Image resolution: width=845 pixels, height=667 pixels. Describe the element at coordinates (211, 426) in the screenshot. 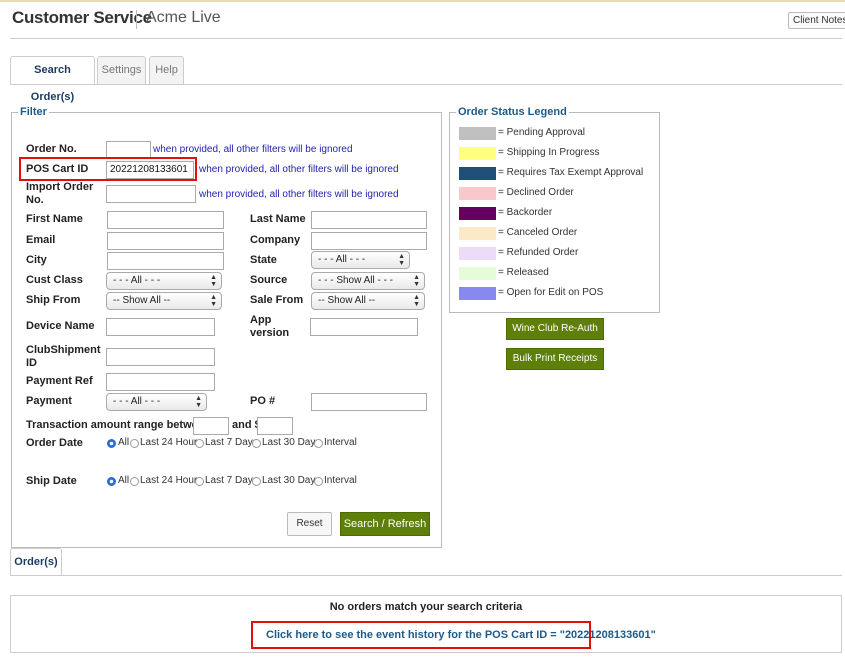

I see `amount-min-input` at that location.